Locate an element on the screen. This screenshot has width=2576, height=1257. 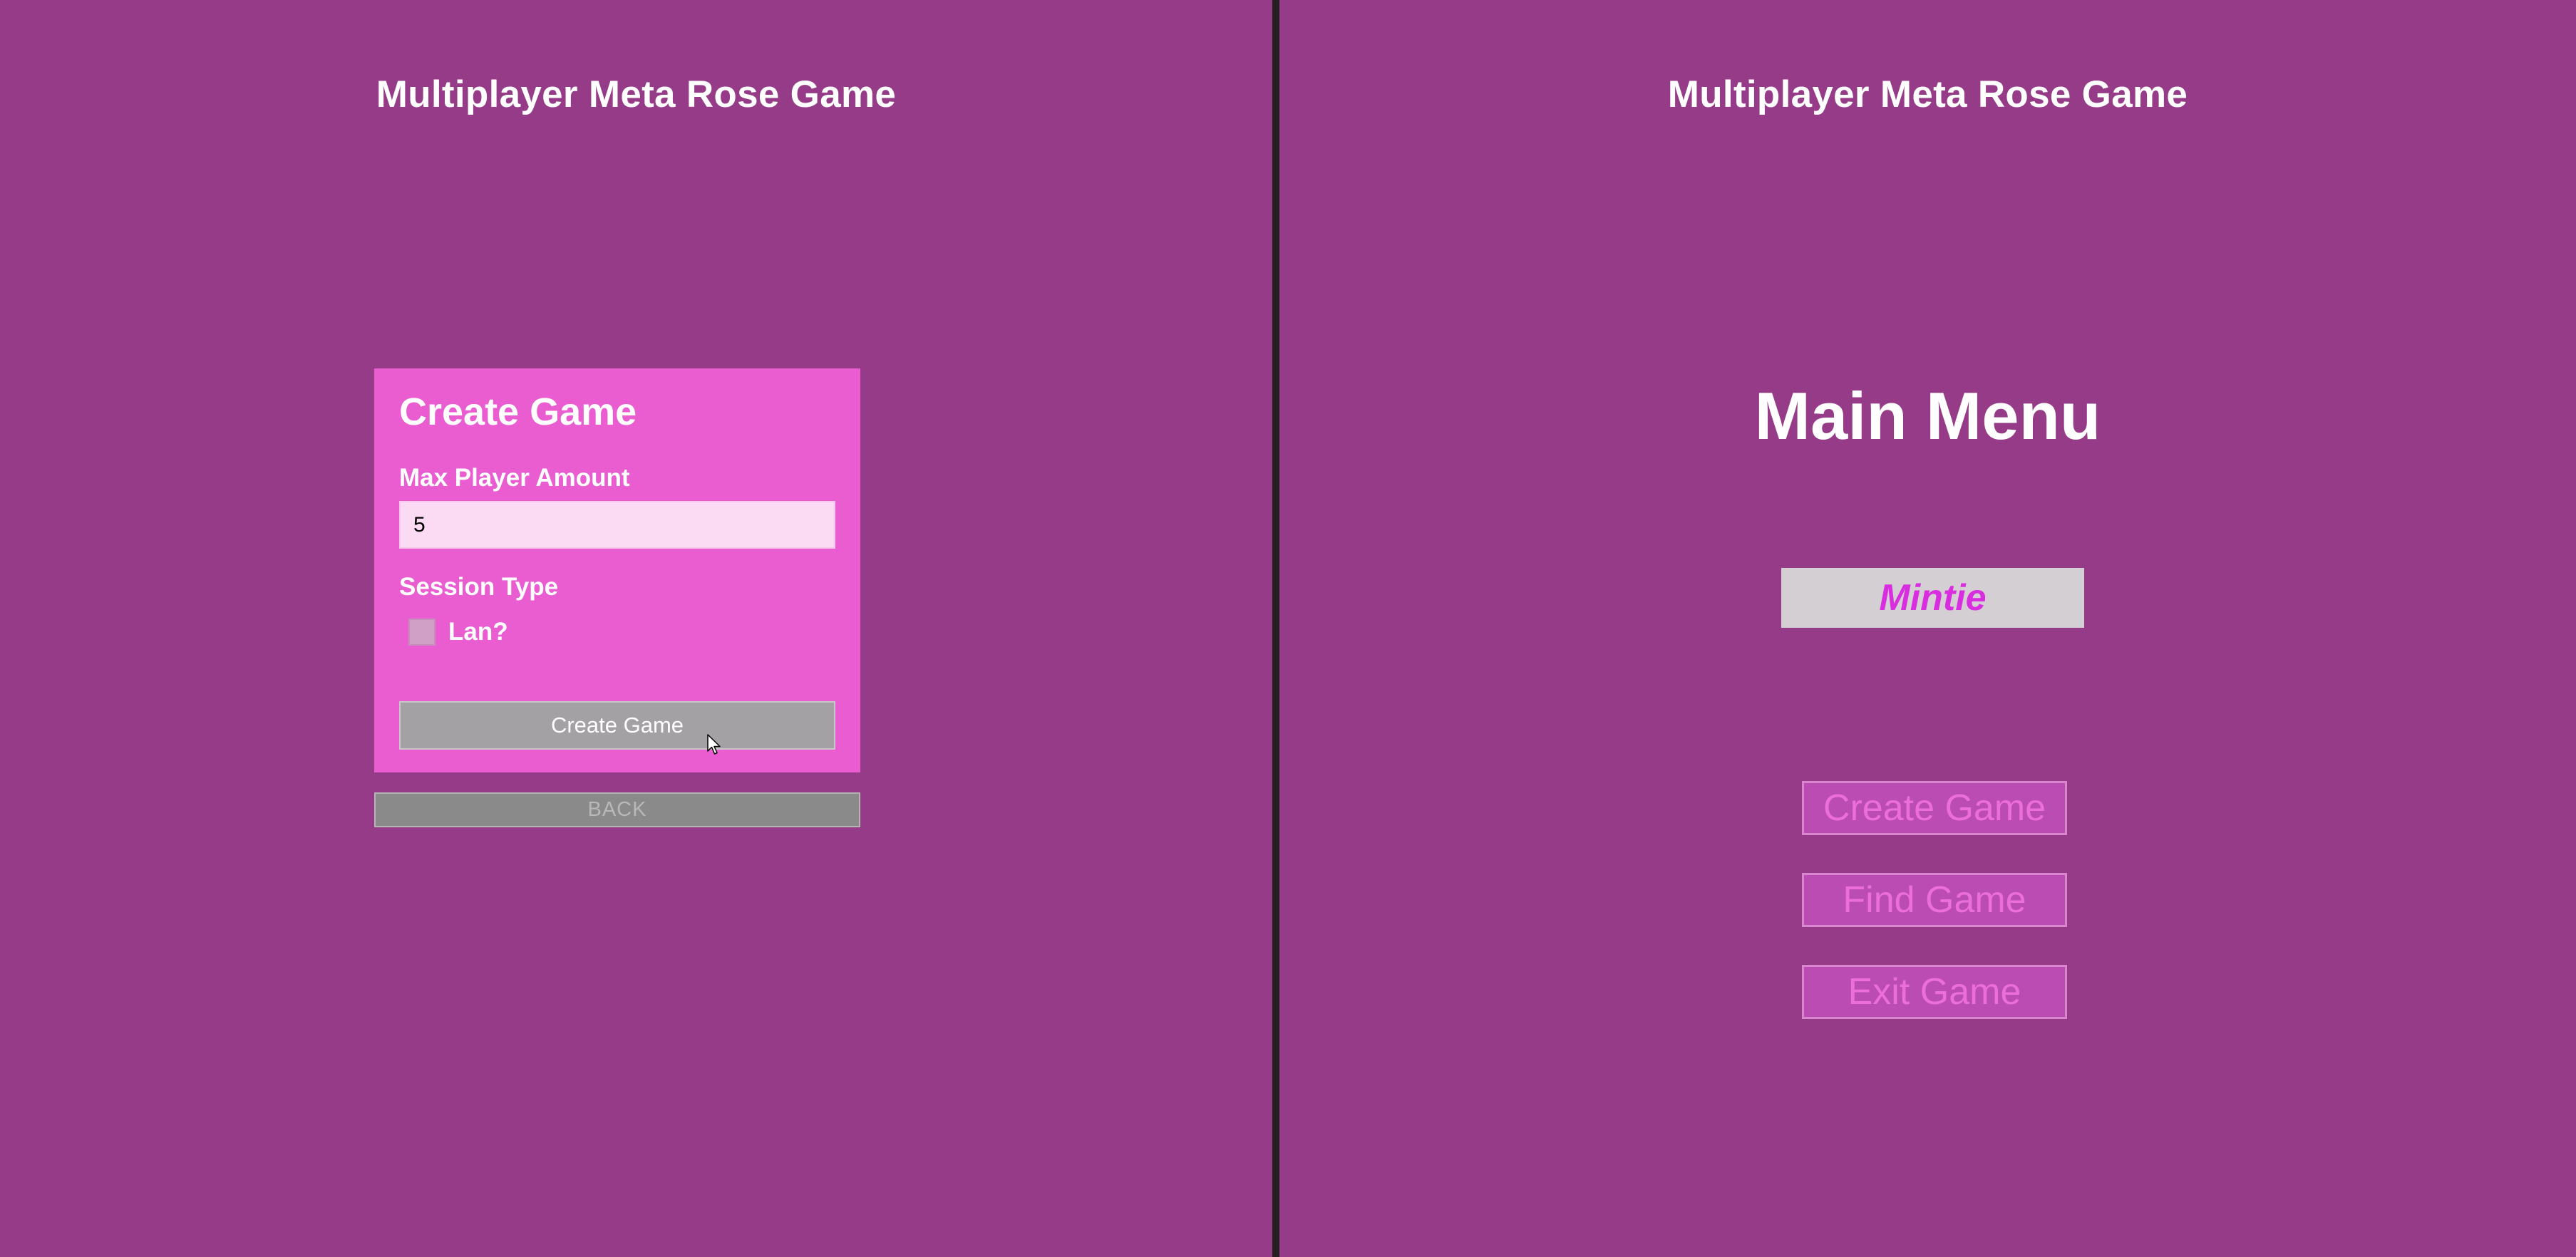
back-button: BACK is located at coordinates (617, 809).